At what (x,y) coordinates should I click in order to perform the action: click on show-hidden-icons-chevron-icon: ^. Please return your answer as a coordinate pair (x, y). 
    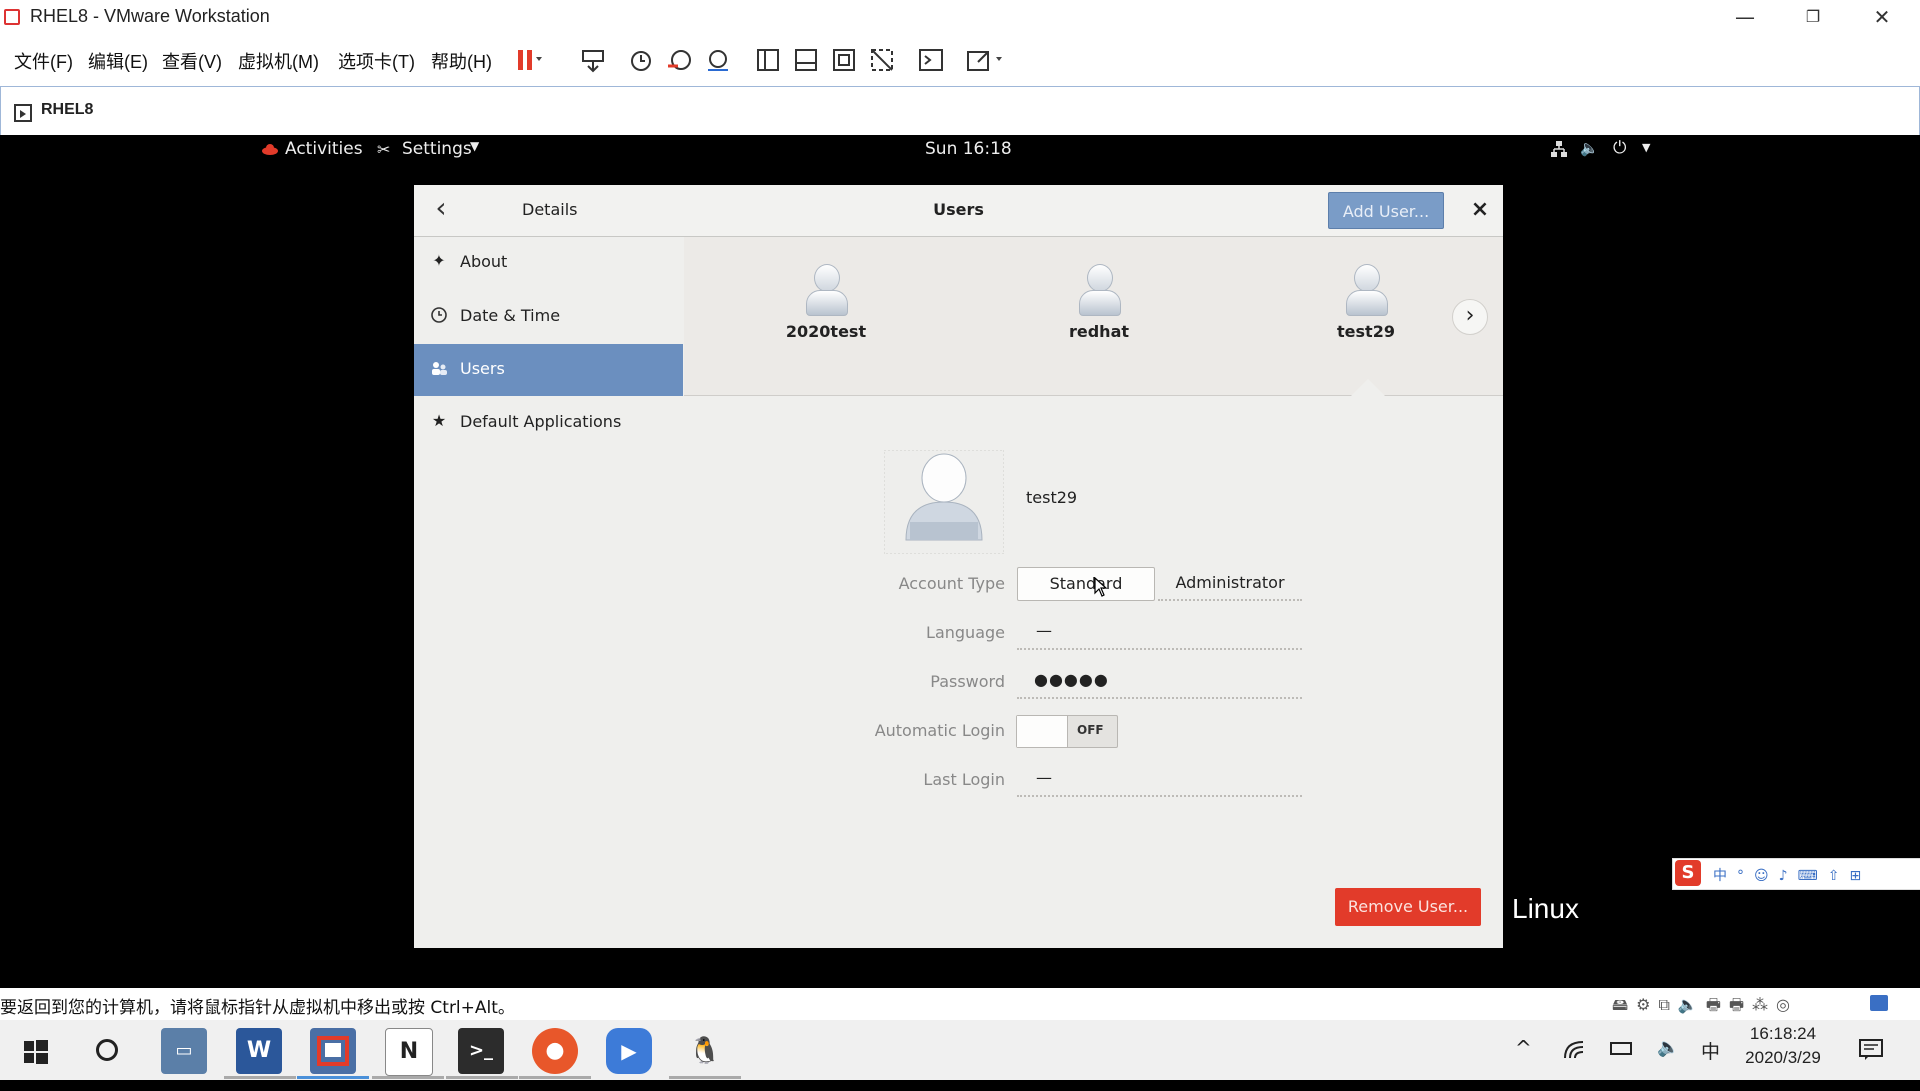
    Looking at the image, I should click on (1523, 1048).